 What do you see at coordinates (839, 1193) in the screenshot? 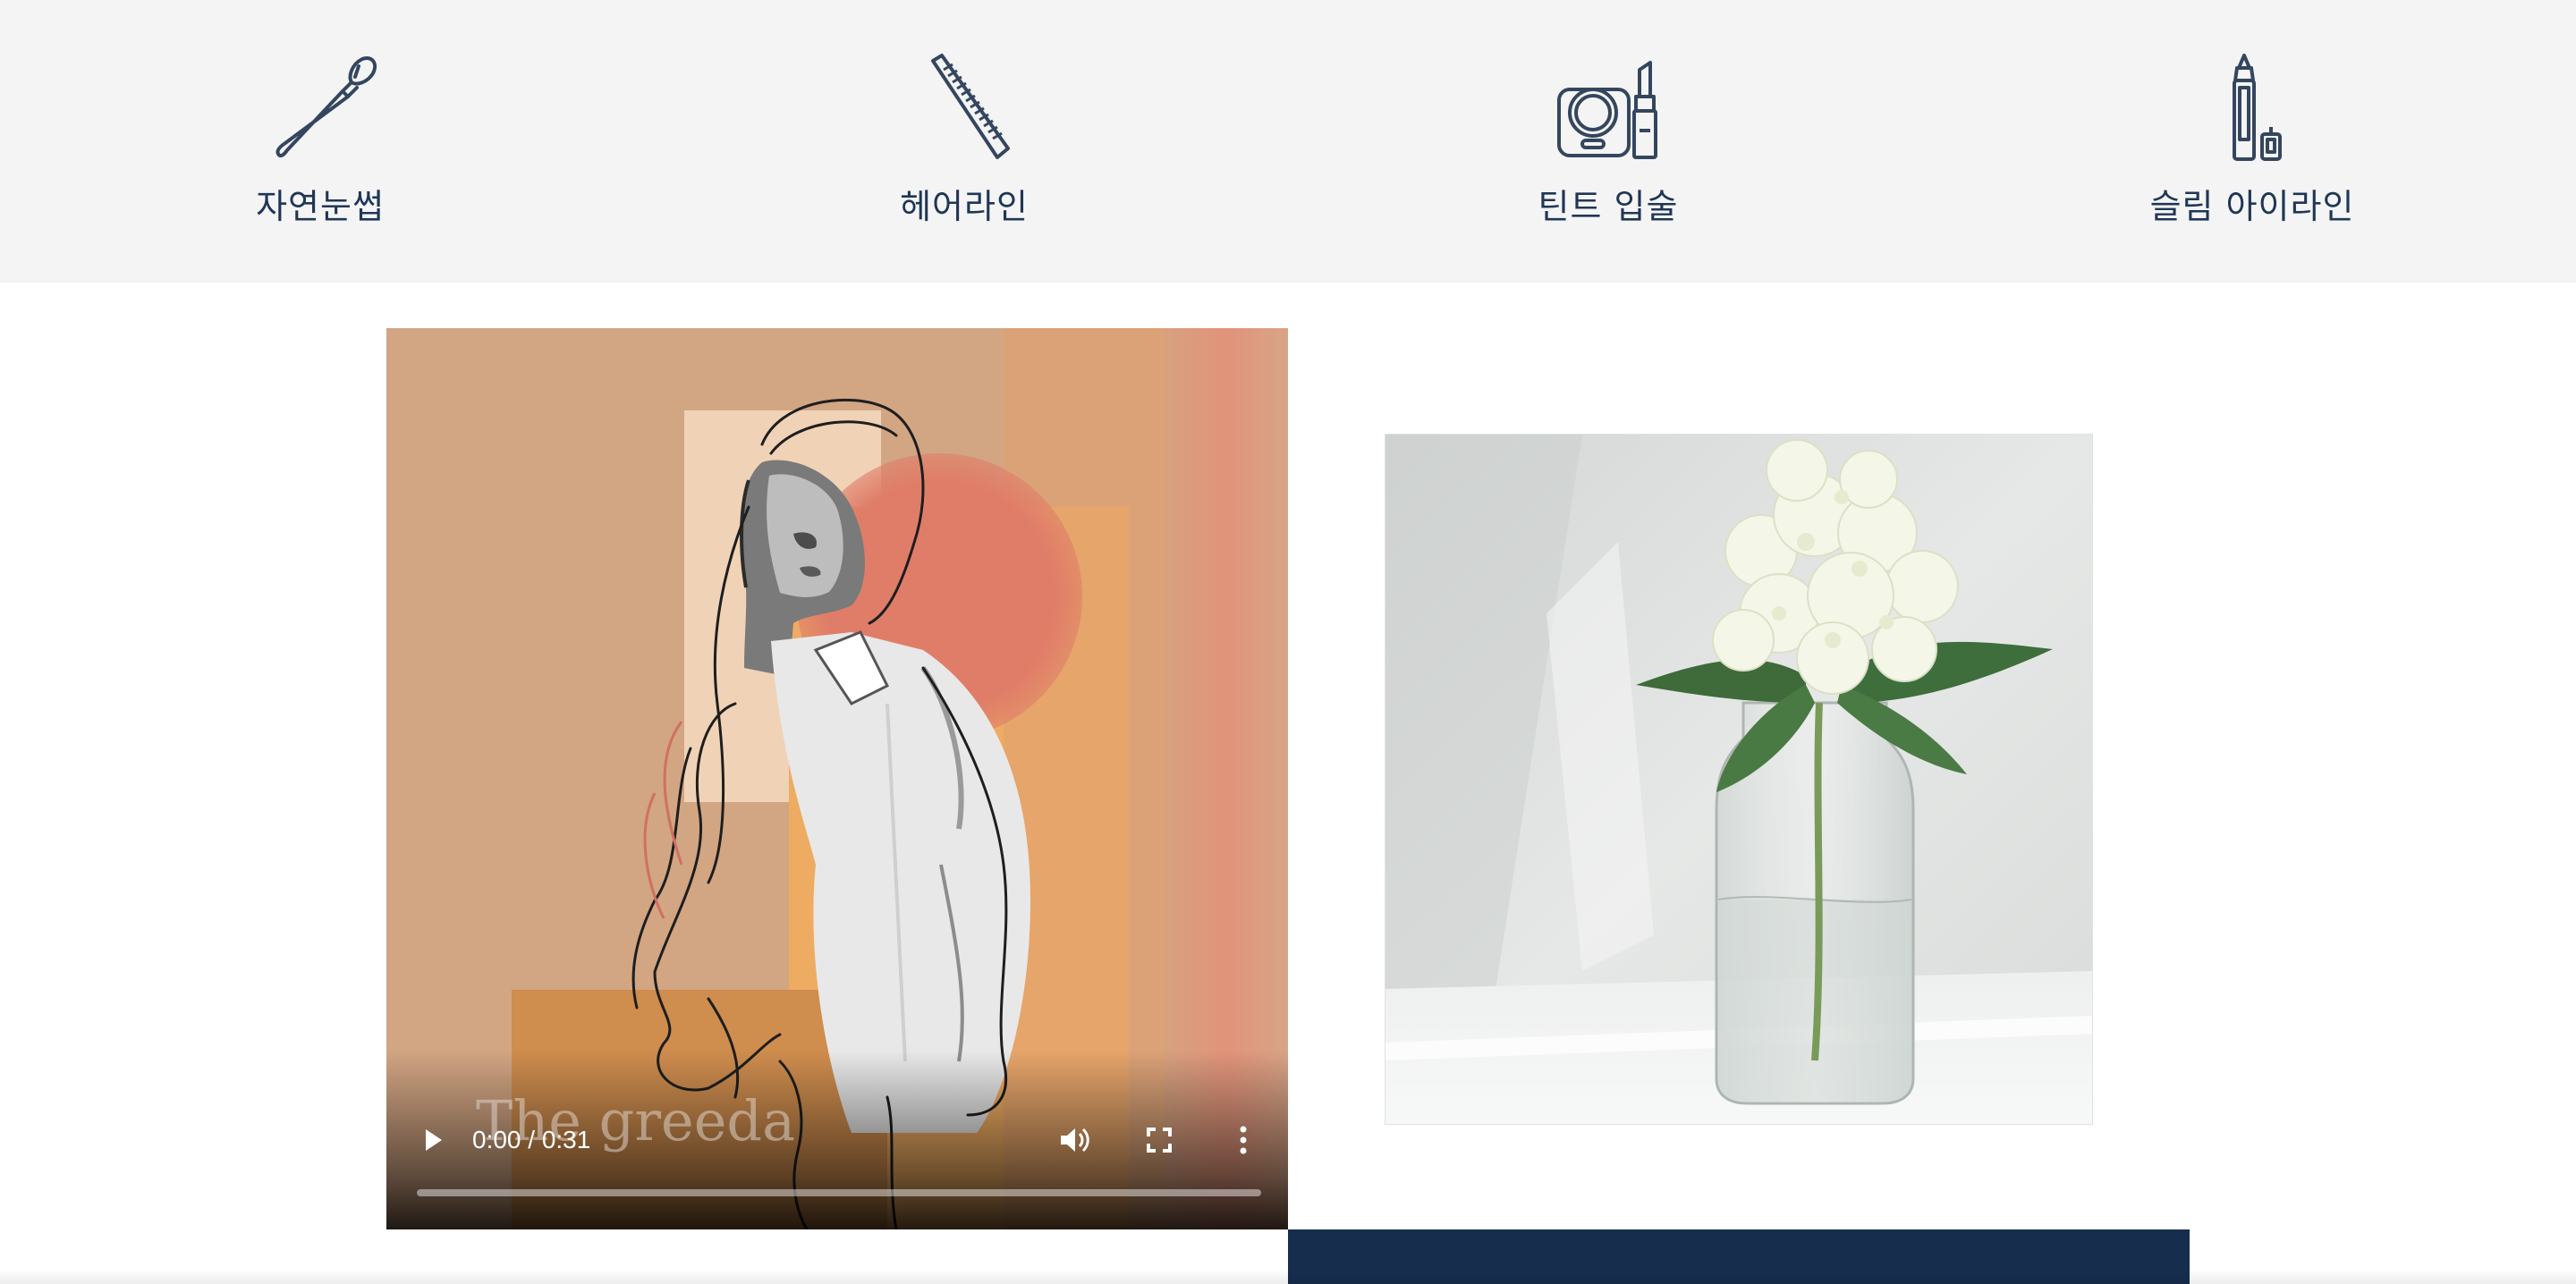
I see `video-progress-bar` at bounding box center [839, 1193].